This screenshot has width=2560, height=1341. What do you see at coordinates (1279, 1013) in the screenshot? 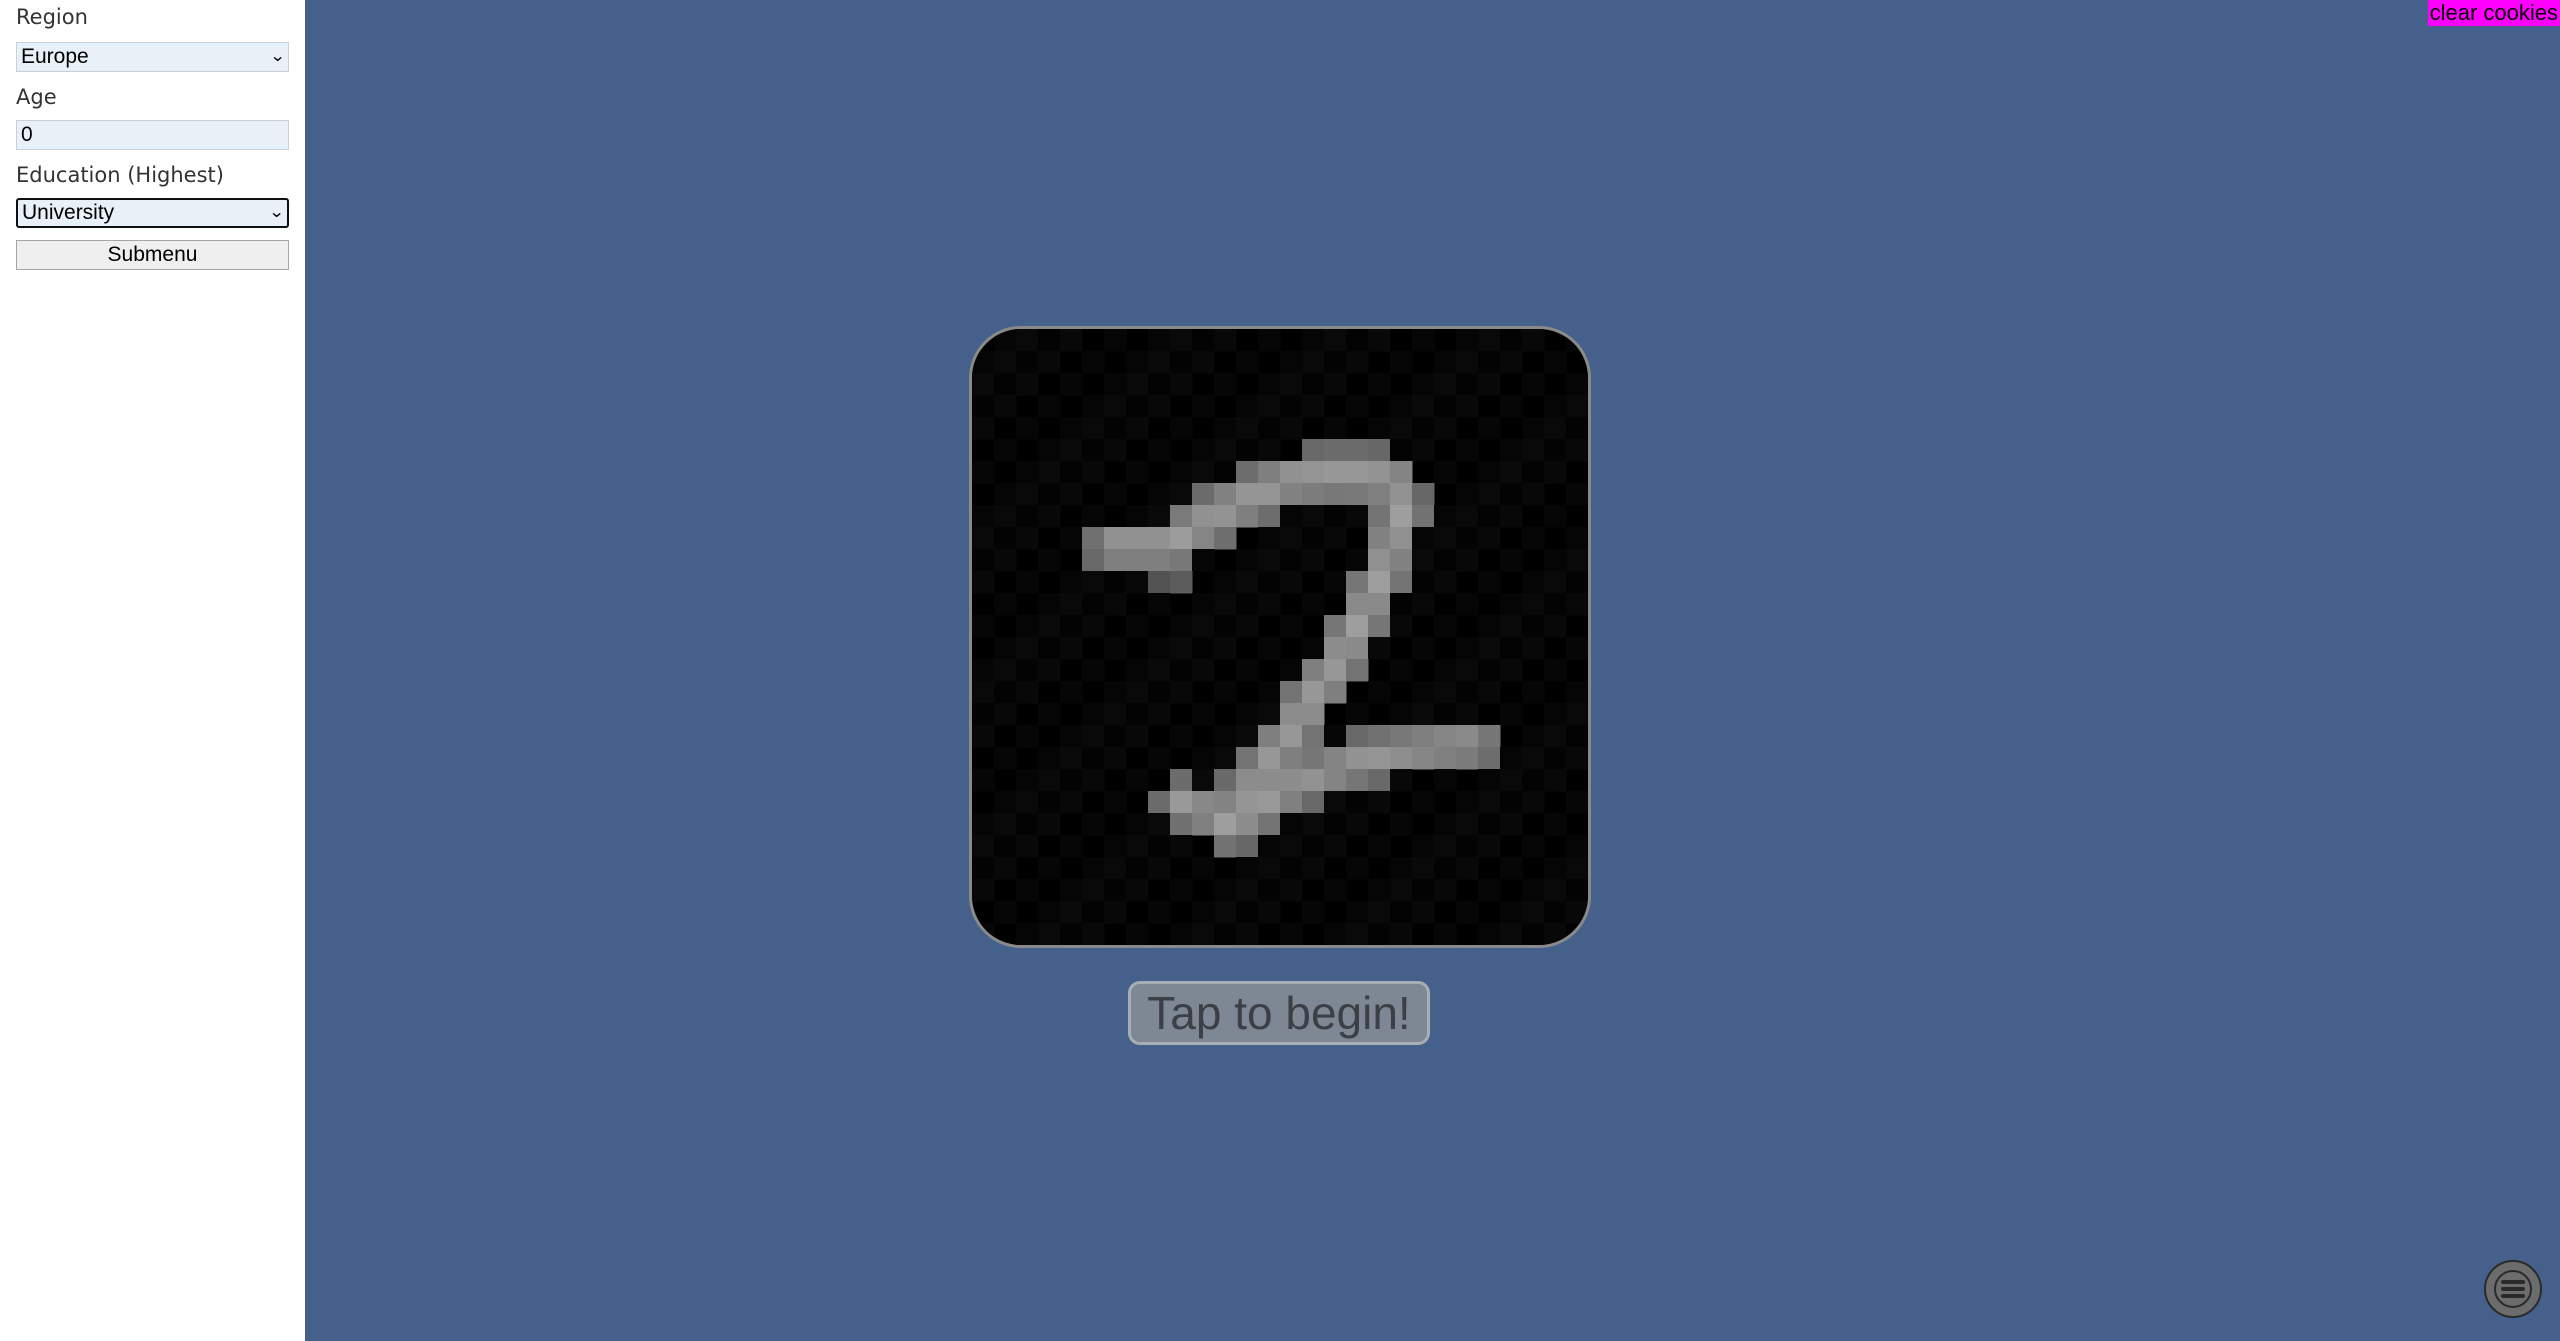
I see `tap-to-begin-button: Tap to begin!` at bounding box center [1279, 1013].